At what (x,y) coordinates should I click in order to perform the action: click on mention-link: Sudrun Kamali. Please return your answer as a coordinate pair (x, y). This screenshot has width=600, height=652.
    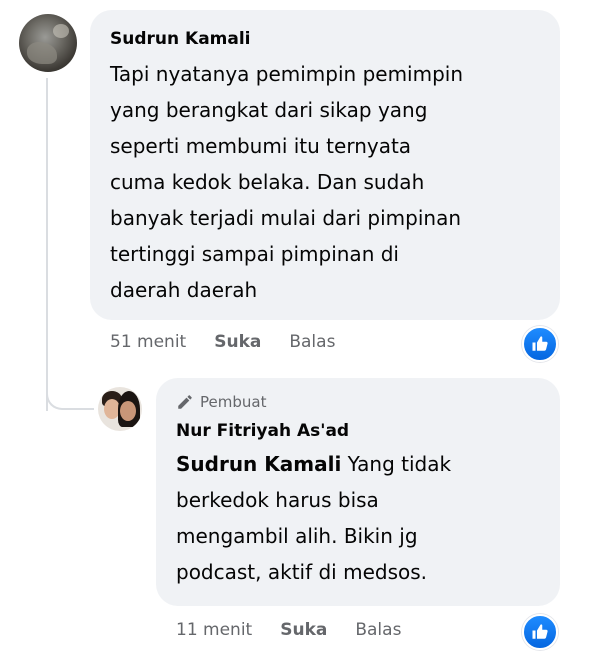
    Looking at the image, I should click on (258, 464).